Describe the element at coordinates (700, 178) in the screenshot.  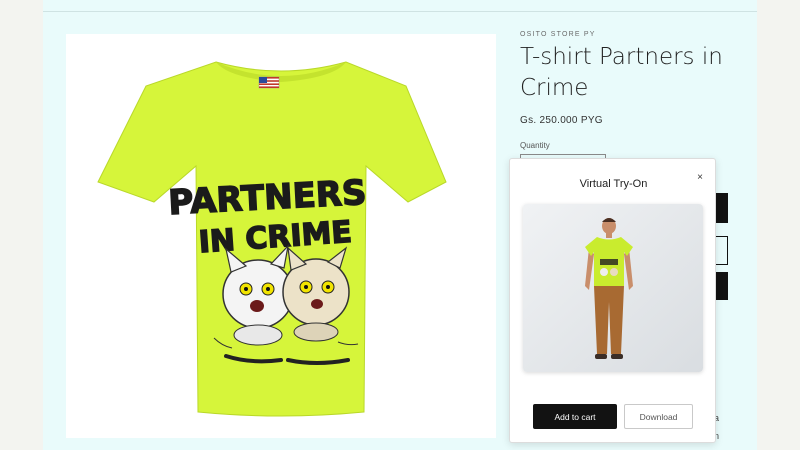
I see `close-icon: ×` at that location.